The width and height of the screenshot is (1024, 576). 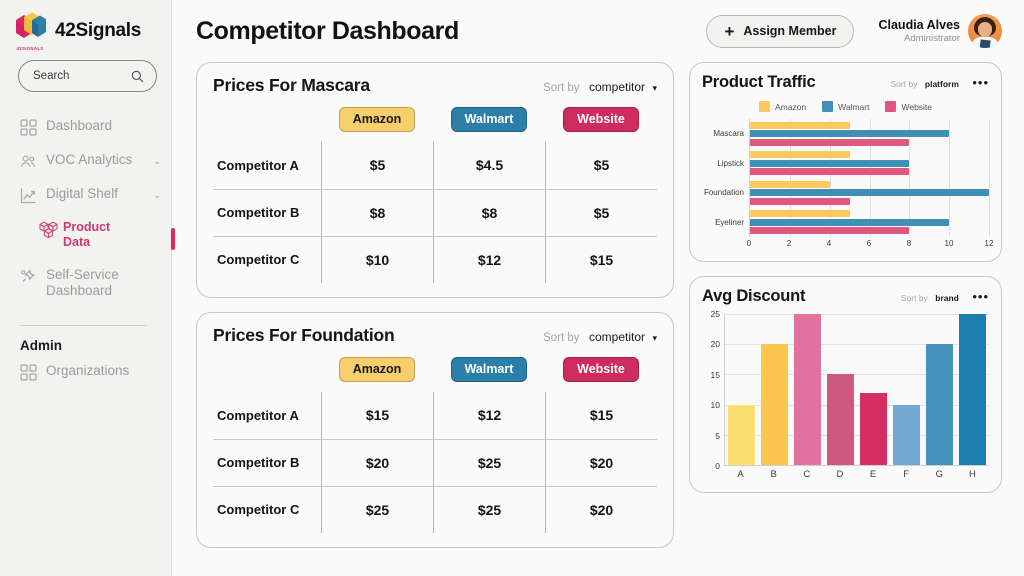 I want to click on boxes-icon, so click(x=48, y=230).